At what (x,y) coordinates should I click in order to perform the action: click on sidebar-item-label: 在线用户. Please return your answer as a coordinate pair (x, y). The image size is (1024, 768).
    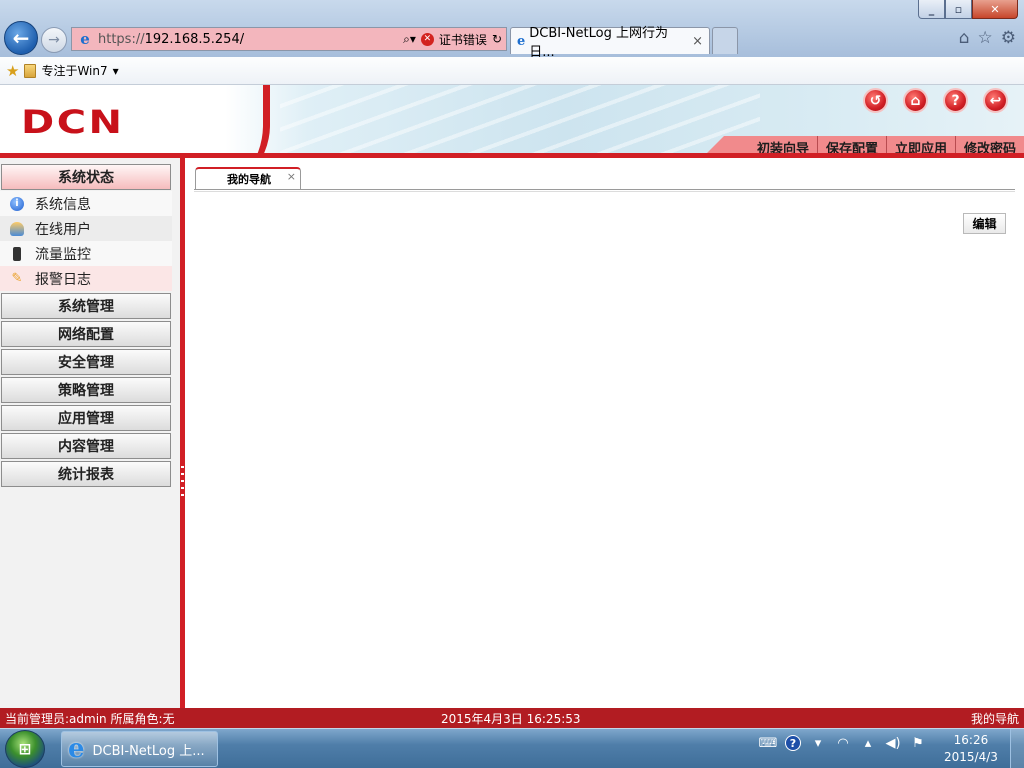
    Looking at the image, I should click on (63, 229).